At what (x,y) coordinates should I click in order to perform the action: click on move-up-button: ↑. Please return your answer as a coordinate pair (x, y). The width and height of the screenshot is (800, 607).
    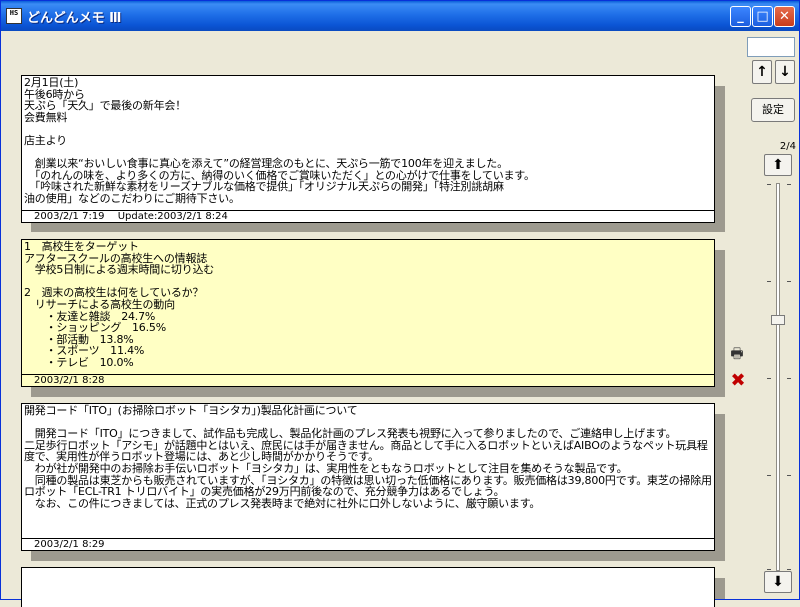
    Looking at the image, I should click on (762, 72).